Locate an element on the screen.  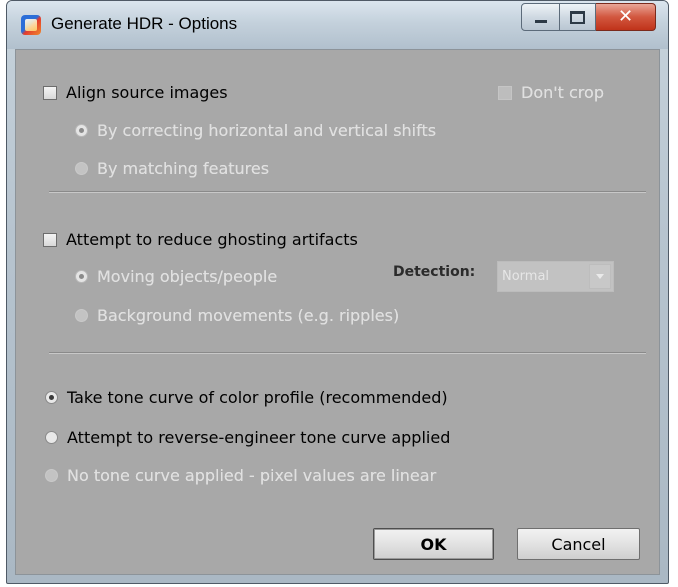
ghosting-option-background-radio: Background movements (e.g. ripples) is located at coordinates (237, 315).